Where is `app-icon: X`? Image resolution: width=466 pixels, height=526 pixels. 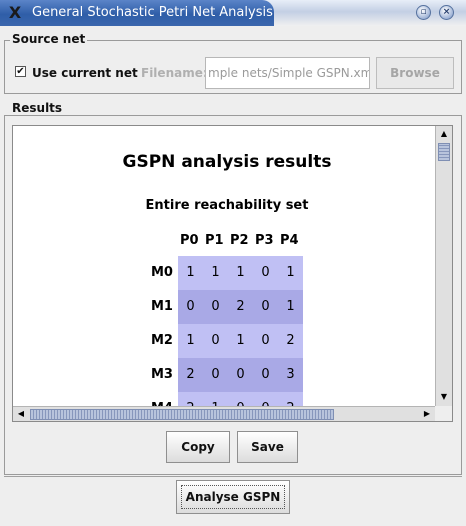
app-icon: X is located at coordinates (15, 12).